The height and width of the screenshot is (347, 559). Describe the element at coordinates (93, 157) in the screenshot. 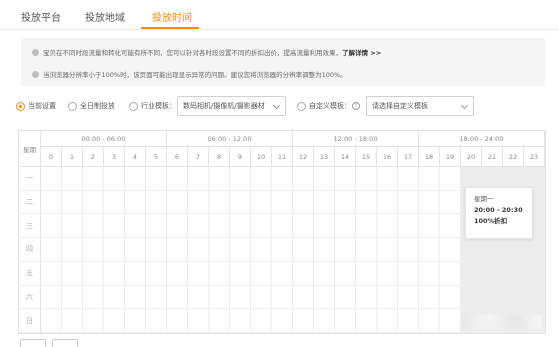

I see `hour-column-header: 2` at that location.